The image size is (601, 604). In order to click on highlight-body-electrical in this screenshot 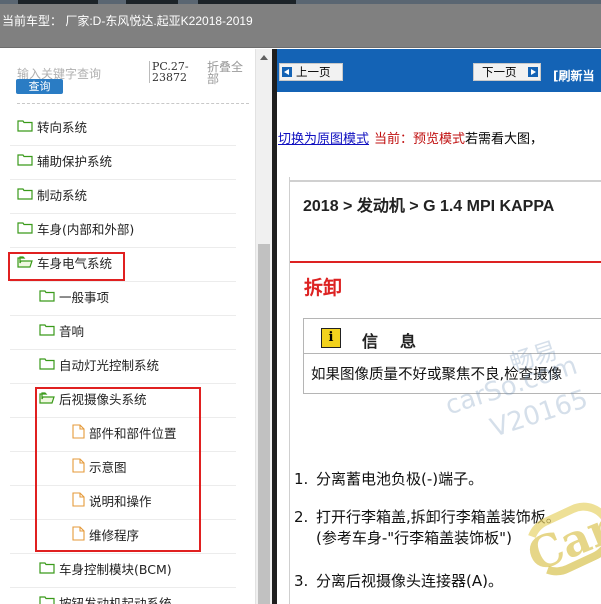, I will do `click(66, 266)`.